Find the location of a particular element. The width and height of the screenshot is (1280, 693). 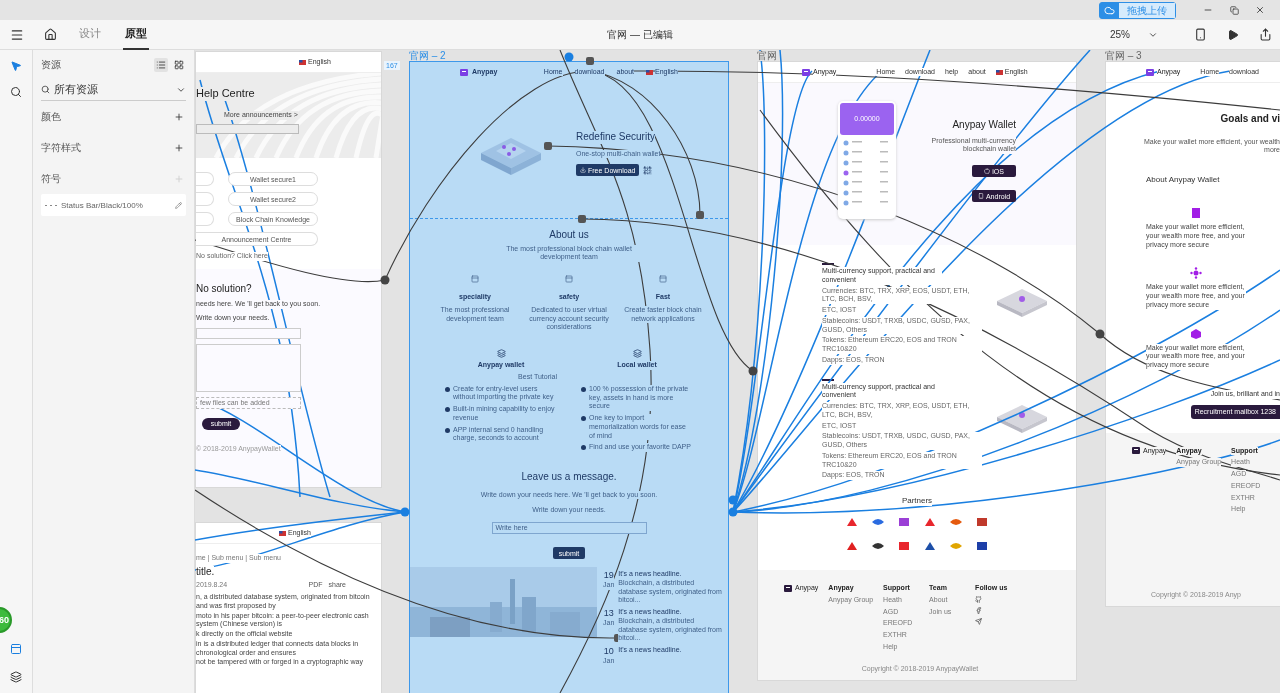

download-icon is located at coordinates (583, 170).